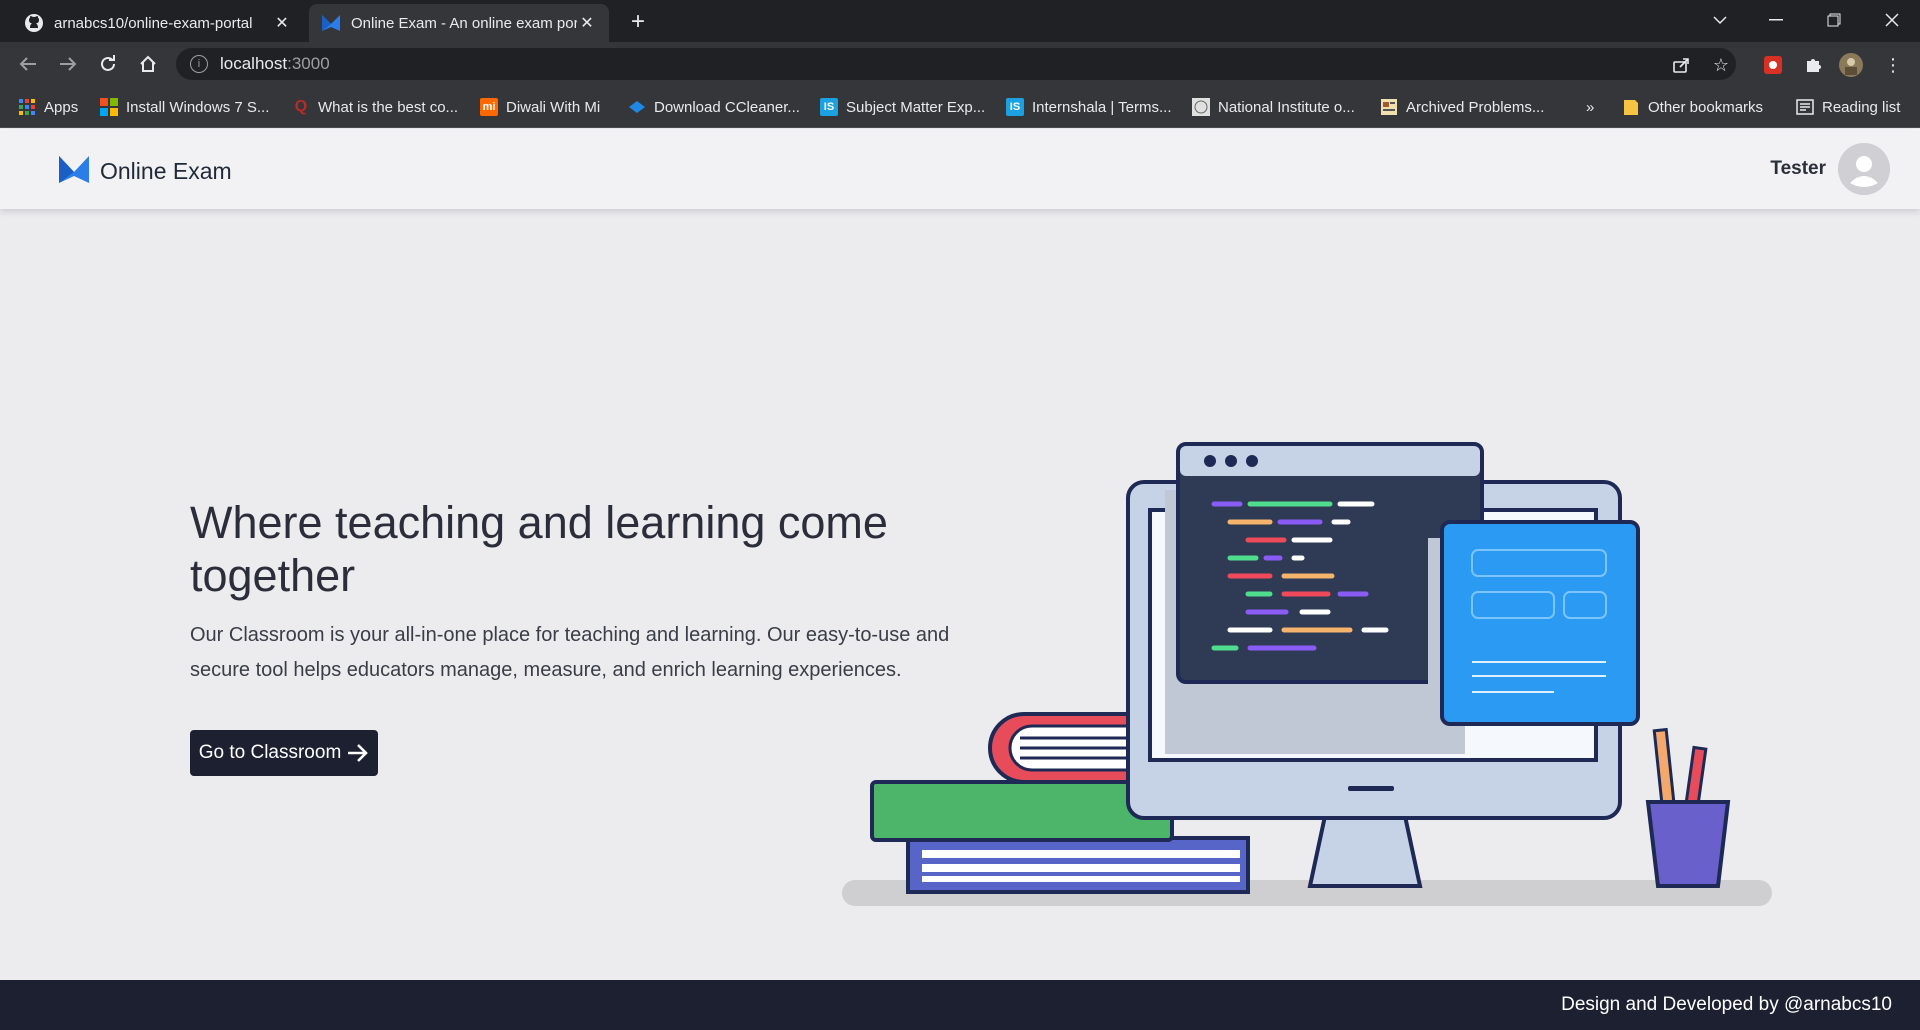 The height and width of the screenshot is (1030, 1920). What do you see at coordinates (68, 64) in the screenshot?
I see `forward-button` at bounding box center [68, 64].